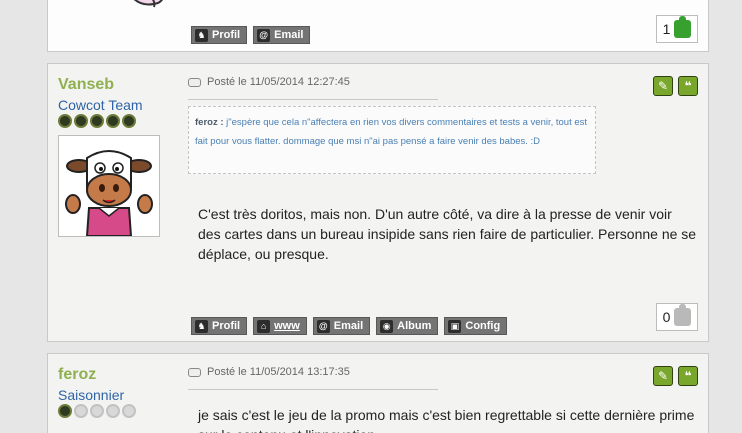 The width and height of the screenshot is (742, 433). Describe the element at coordinates (666, 29) in the screenshot. I see `like-count: 1` at that location.